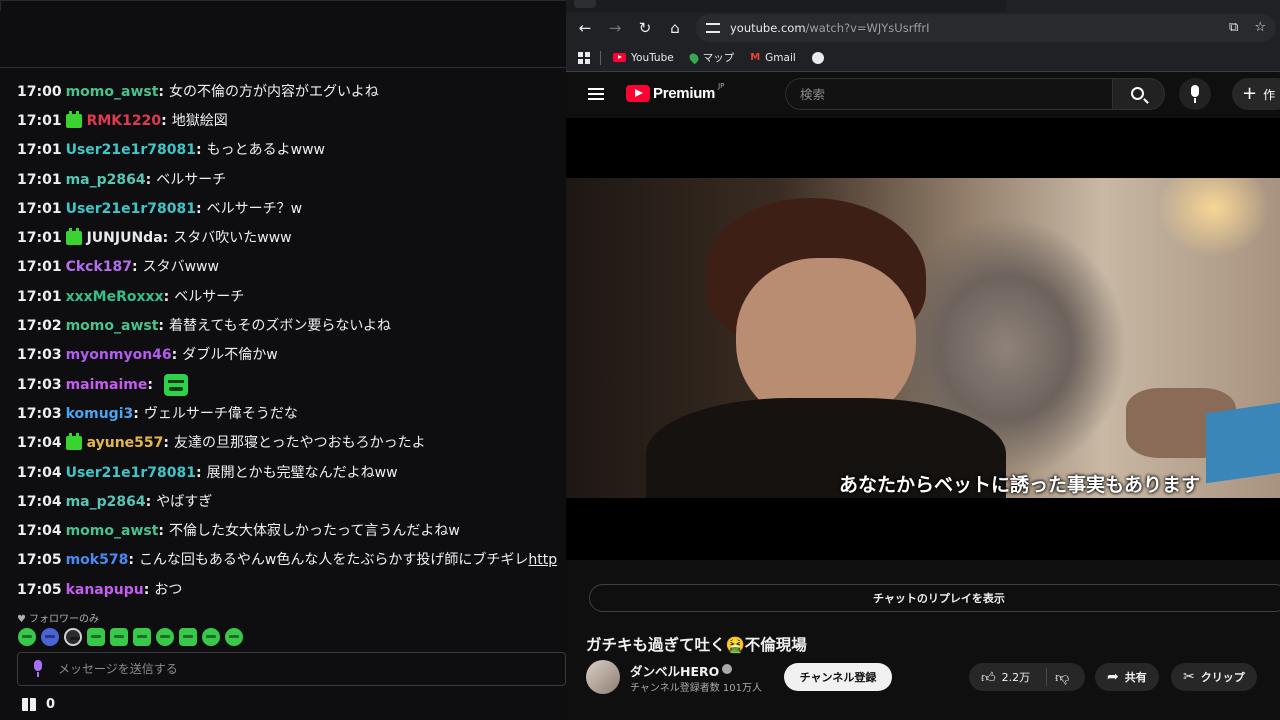 This screenshot has width=1280, height=720. Describe the element at coordinates (643, 58) in the screenshot. I see `bookmark-youtube: YouTube` at that location.